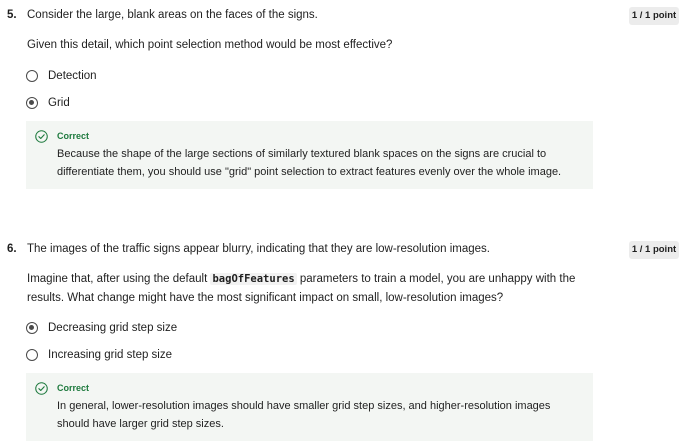 Image resolution: width=689 pixels, height=446 pixels. I want to click on prompt-text-before: Imagine that, after using the default, so click(119, 279).